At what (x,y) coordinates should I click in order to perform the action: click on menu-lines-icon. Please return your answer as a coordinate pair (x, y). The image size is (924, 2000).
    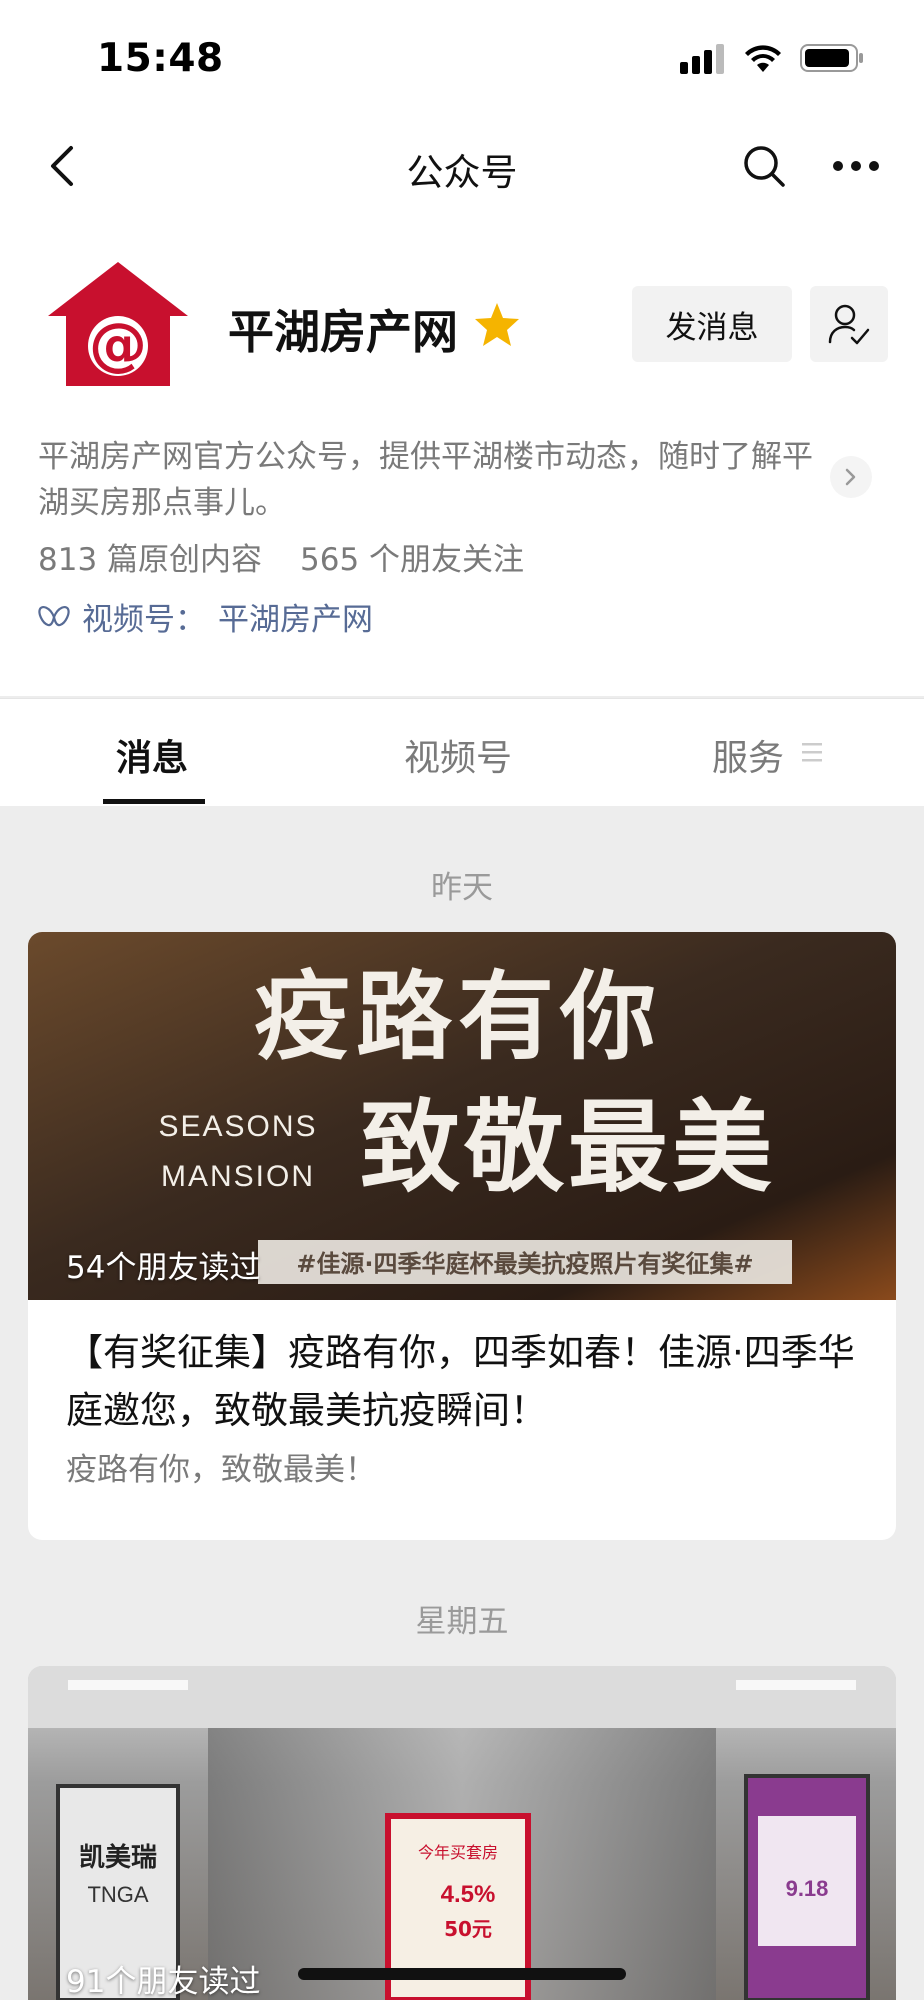
    Looking at the image, I should click on (812, 752).